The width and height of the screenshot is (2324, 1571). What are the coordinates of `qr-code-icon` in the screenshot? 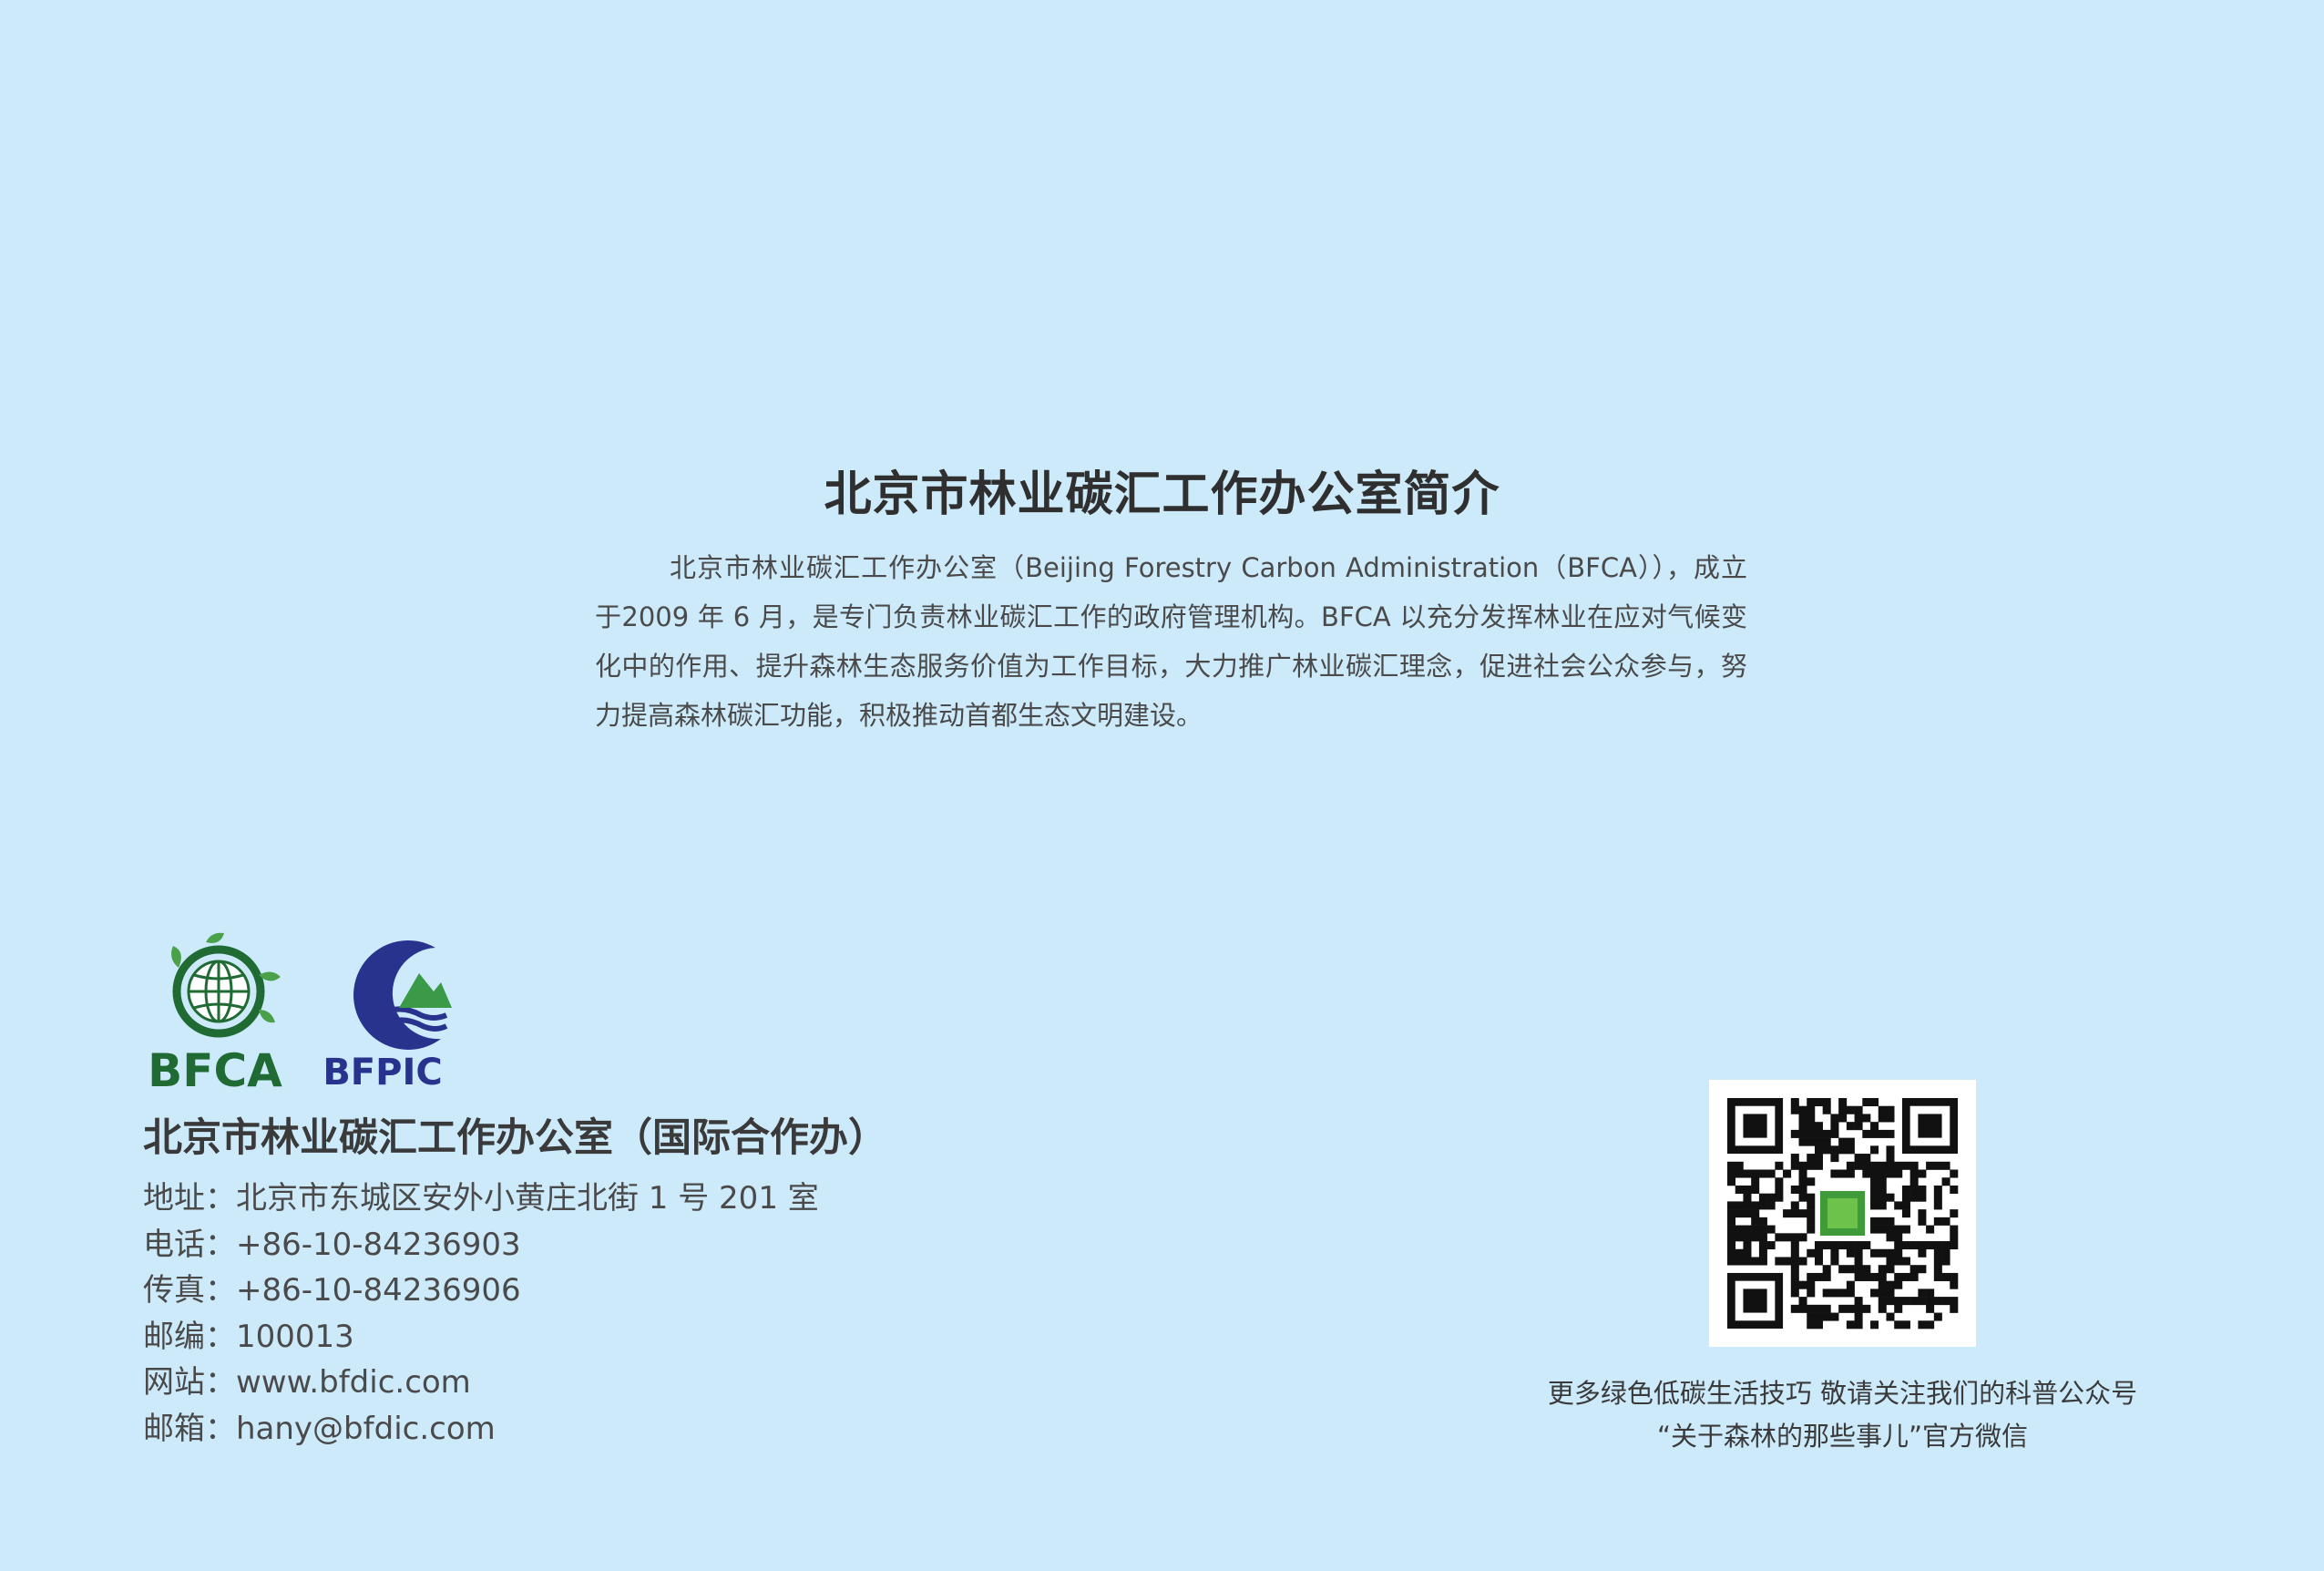 It's located at (1843, 1214).